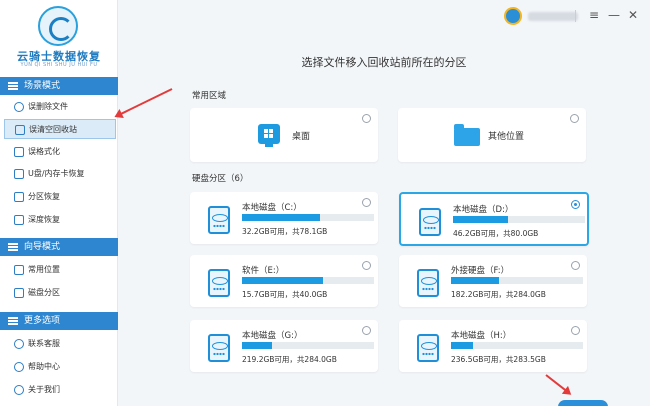 This screenshot has height=406, width=650. What do you see at coordinates (42, 247) in the screenshot?
I see `section-title: 向导模式` at bounding box center [42, 247].